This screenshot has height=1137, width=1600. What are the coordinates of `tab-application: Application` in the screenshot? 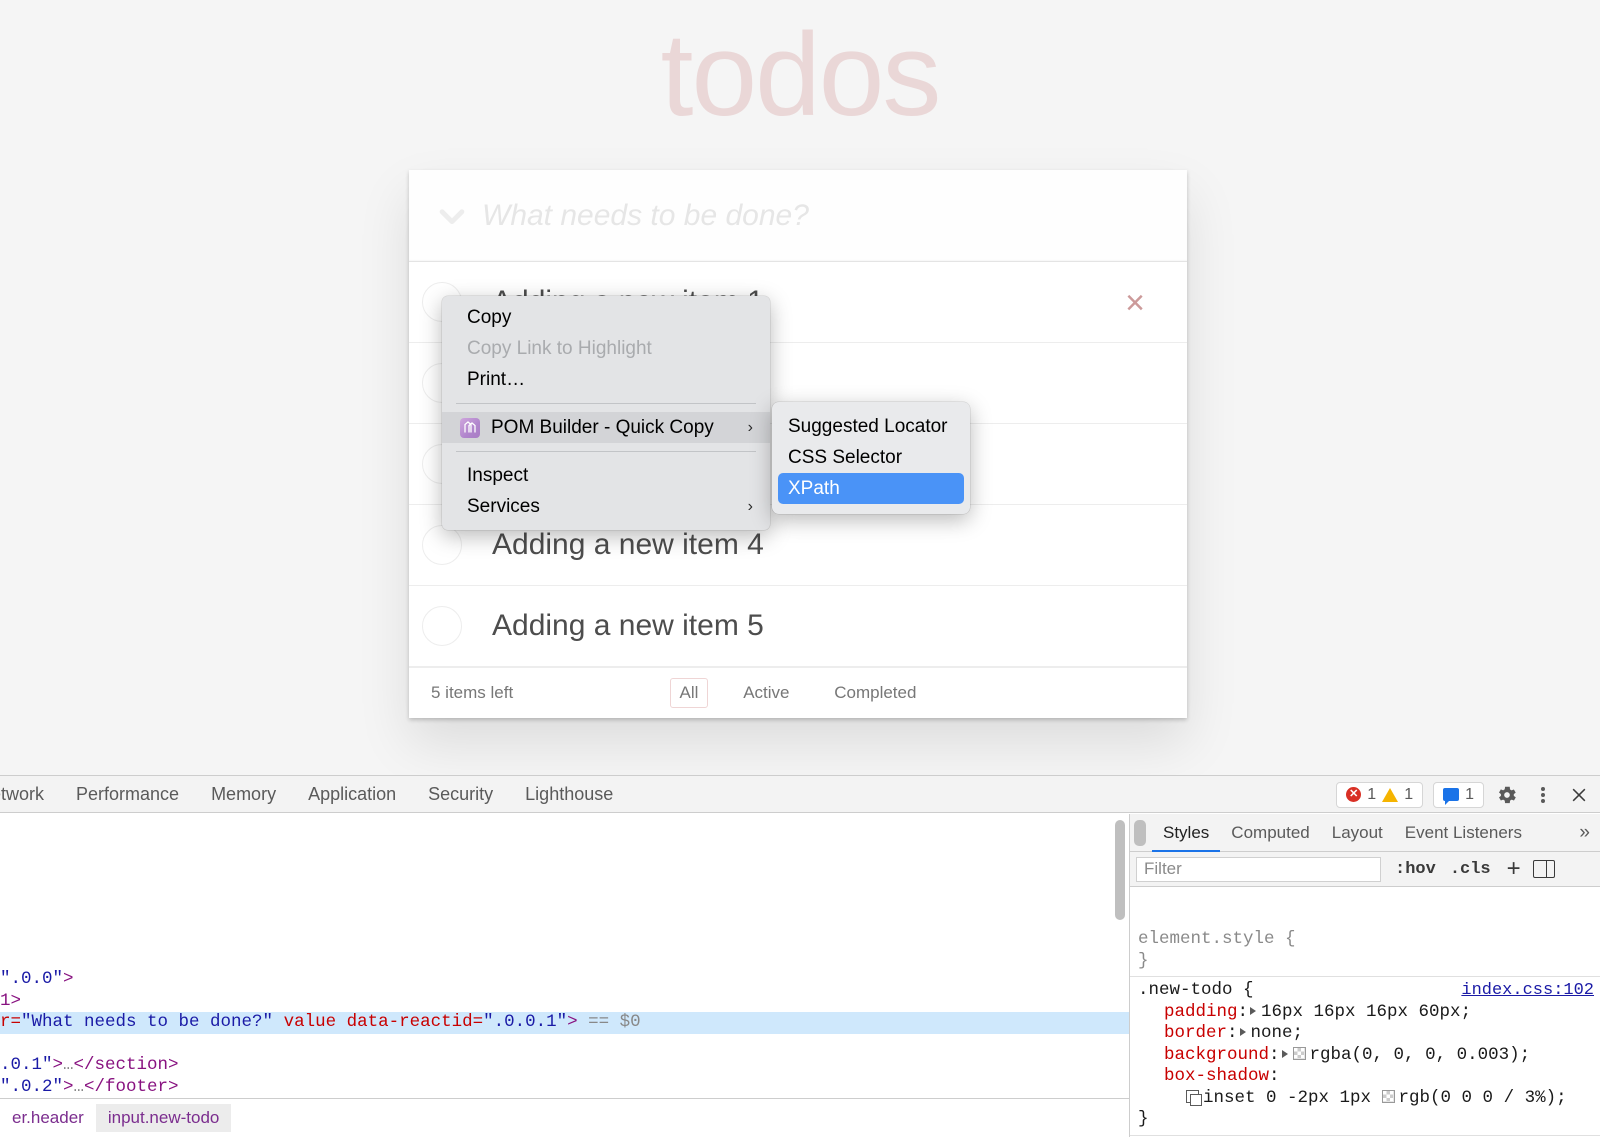 It's located at (352, 794).